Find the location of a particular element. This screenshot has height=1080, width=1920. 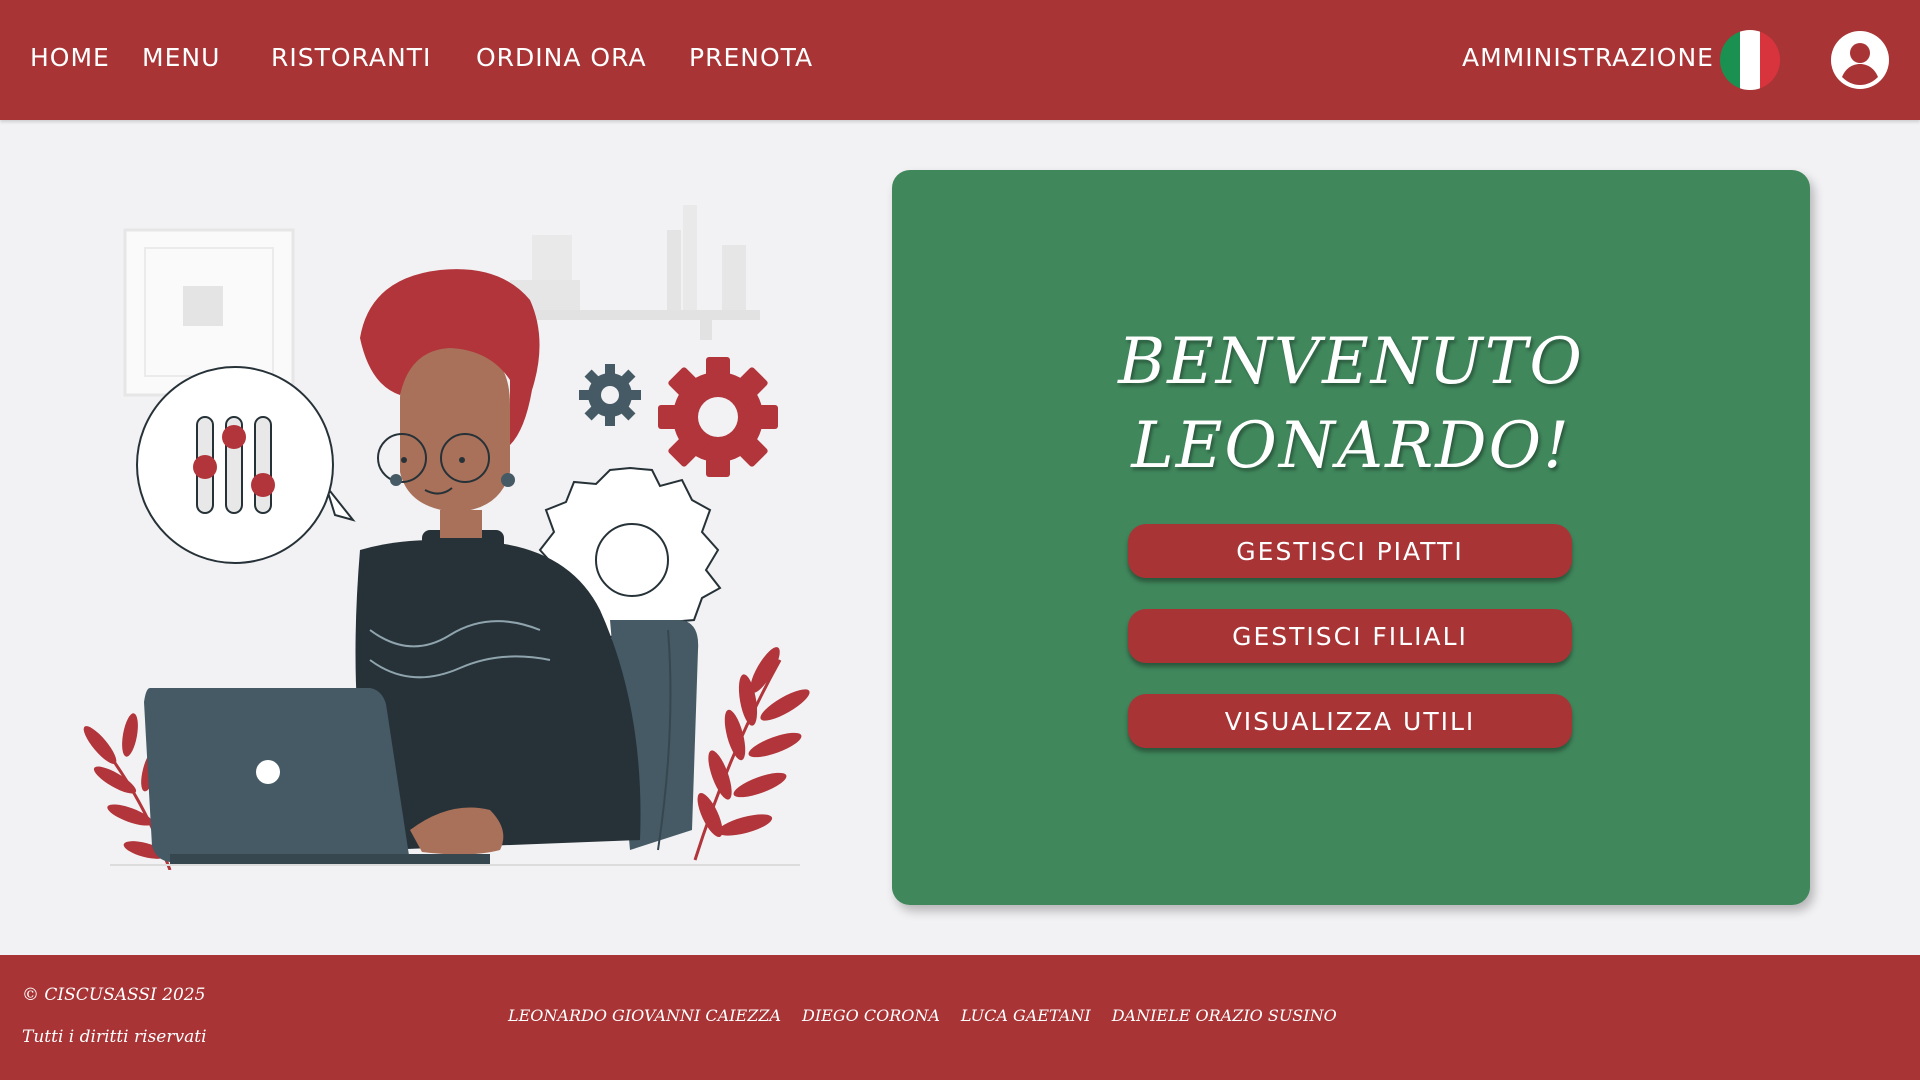

welcome-heading: BENVENUTO LEONARDO! is located at coordinates (1351, 404).